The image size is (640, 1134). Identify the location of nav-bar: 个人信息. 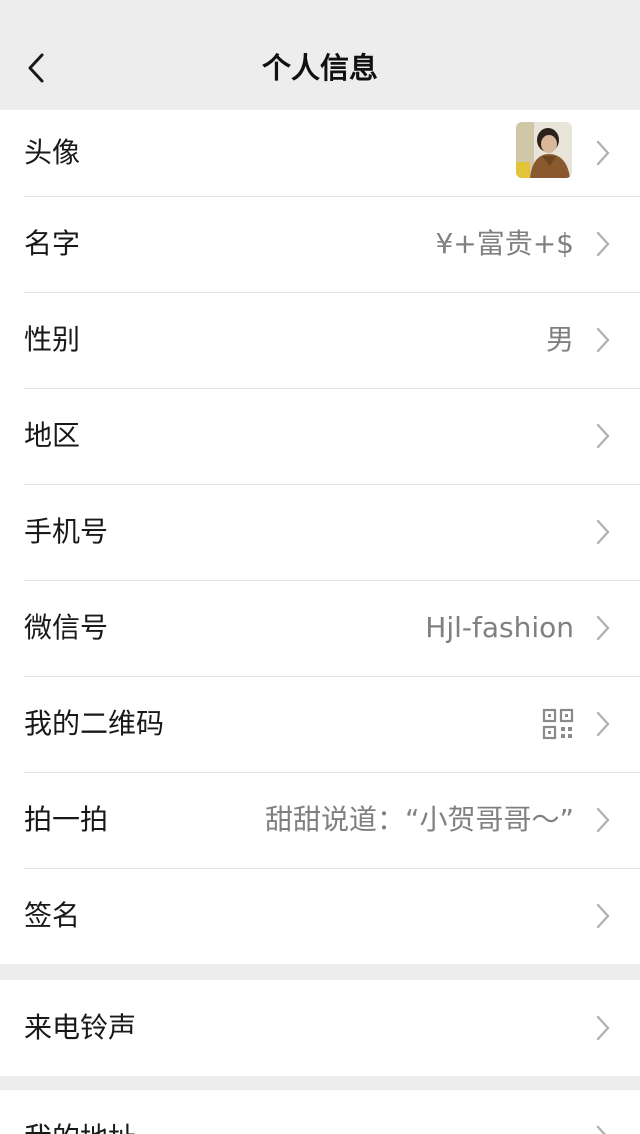
(320, 55).